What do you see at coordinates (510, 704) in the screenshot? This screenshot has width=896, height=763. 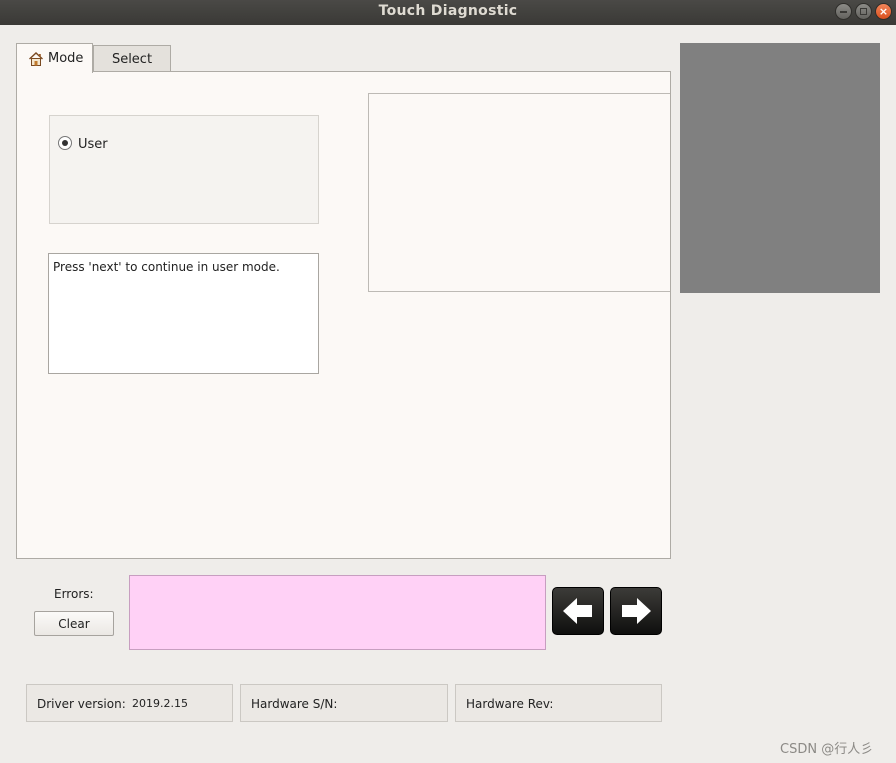 I see `hardware-rev-label: Hardware Rev:` at bounding box center [510, 704].